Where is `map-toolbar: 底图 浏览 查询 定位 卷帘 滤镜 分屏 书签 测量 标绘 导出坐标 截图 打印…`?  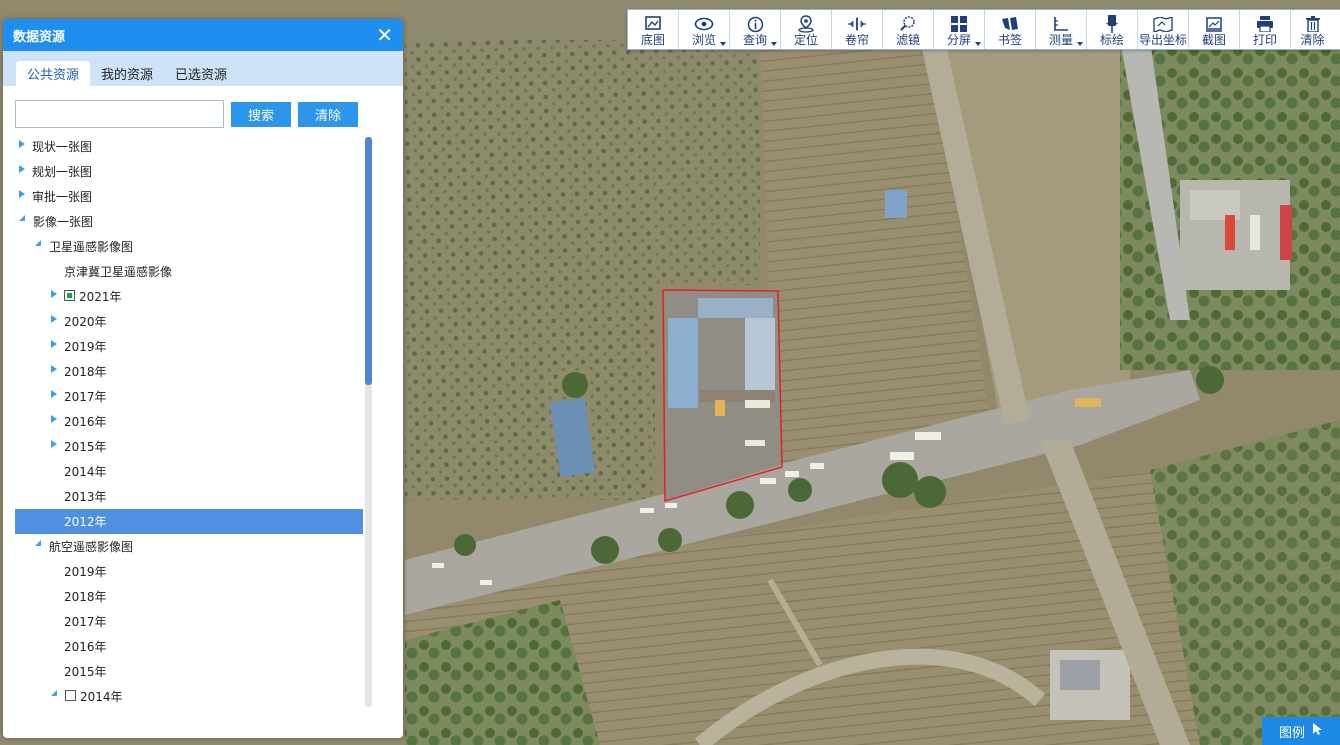
map-toolbar: 底图 浏览 查询 定位 卷帘 滤镜 分屏 书签 测量 标绘 导出坐标 截图 打印… is located at coordinates (983, 29).